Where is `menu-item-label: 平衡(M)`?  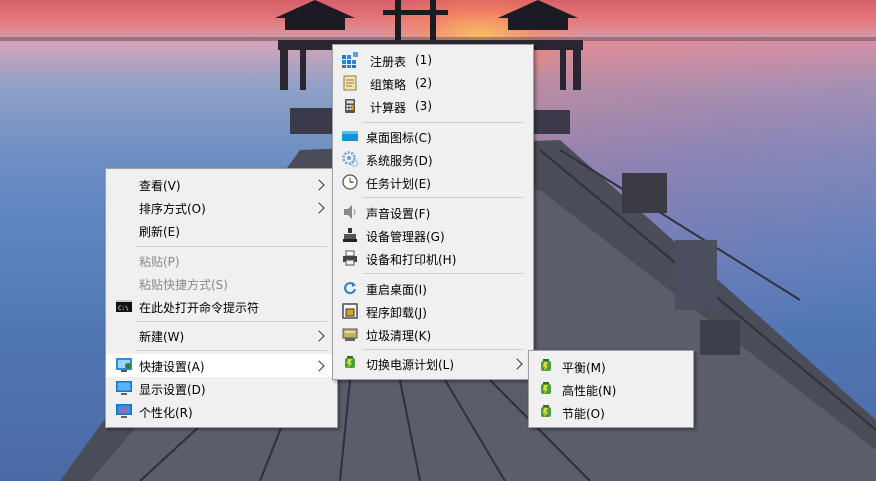
menu-item-label: 平衡(M) is located at coordinates (584, 368).